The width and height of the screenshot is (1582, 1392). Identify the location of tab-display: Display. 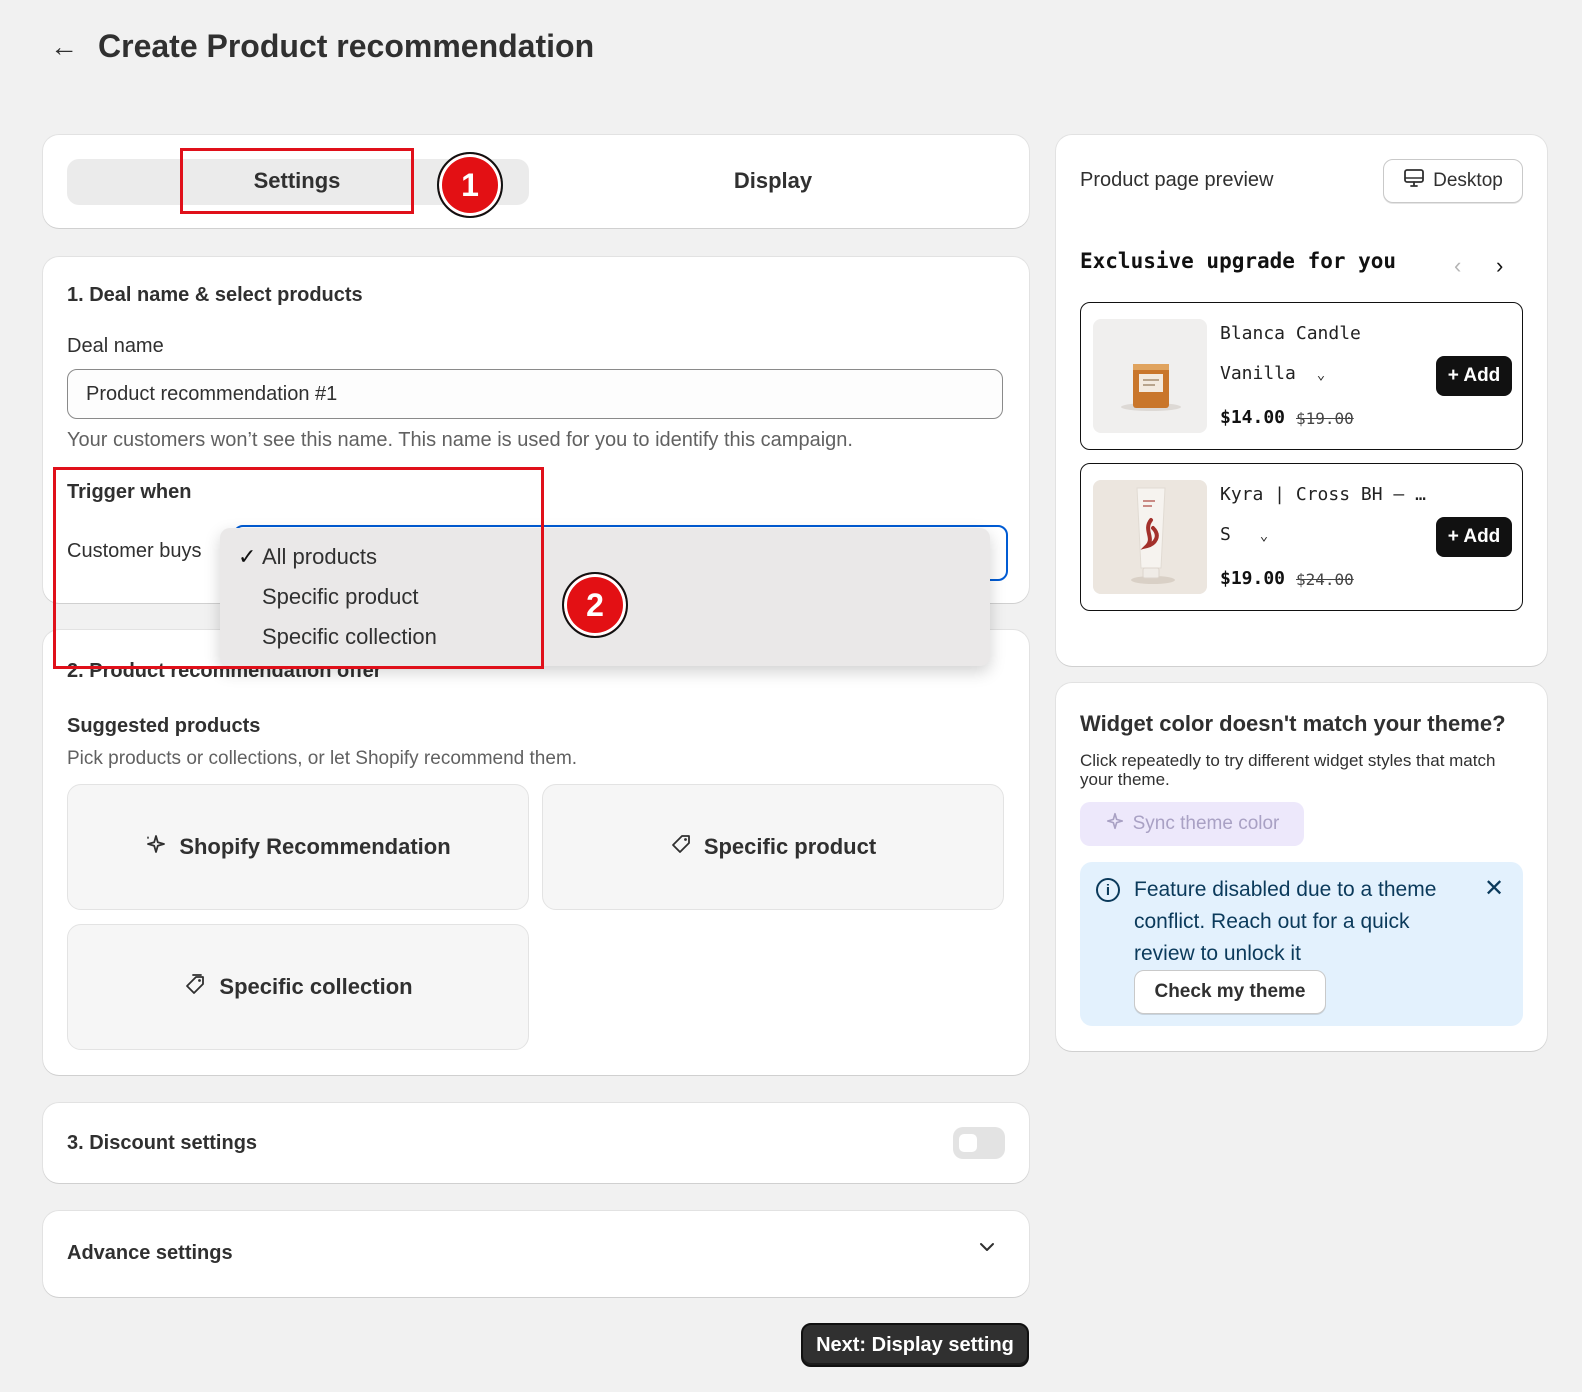
(773, 181).